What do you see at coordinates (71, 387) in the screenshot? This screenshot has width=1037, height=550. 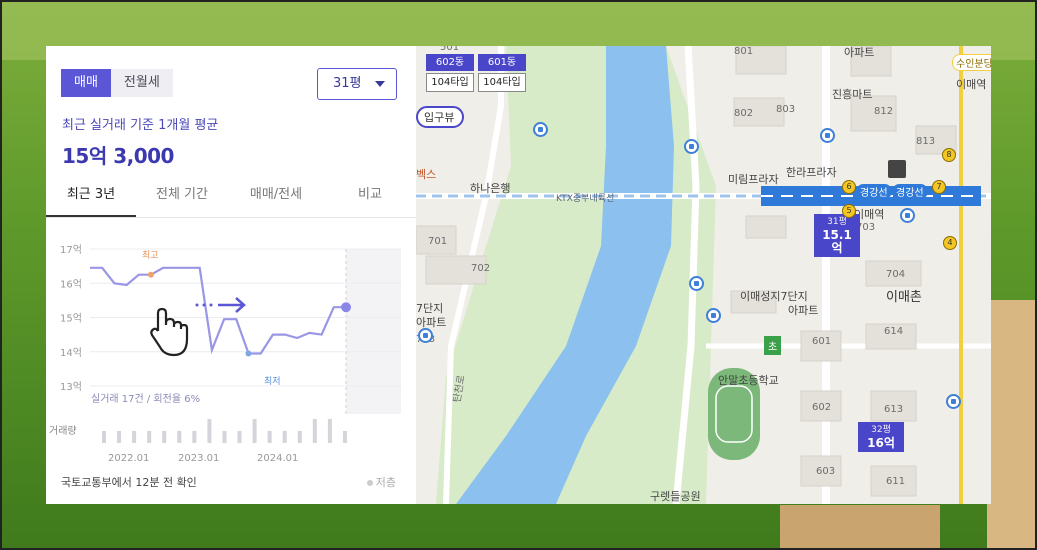 I see `y-tick-label: 13억` at bounding box center [71, 387].